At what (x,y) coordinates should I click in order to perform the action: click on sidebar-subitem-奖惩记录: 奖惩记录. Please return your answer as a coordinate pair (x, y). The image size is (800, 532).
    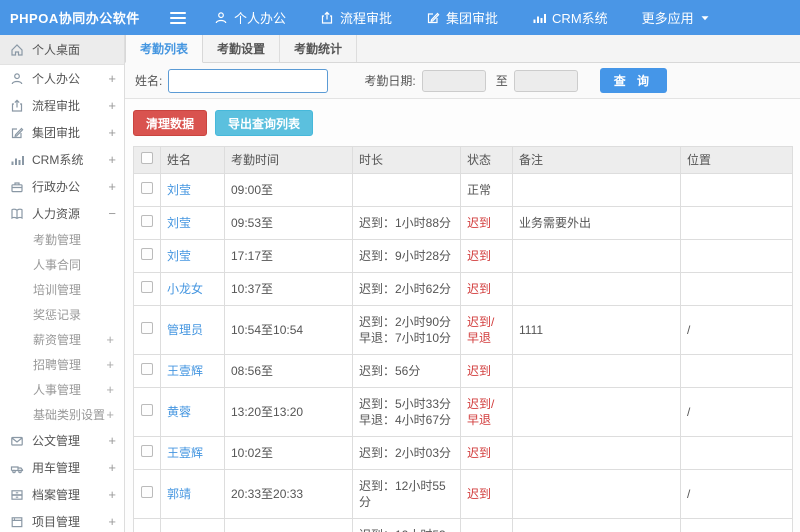
    Looking at the image, I should click on (62, 314).